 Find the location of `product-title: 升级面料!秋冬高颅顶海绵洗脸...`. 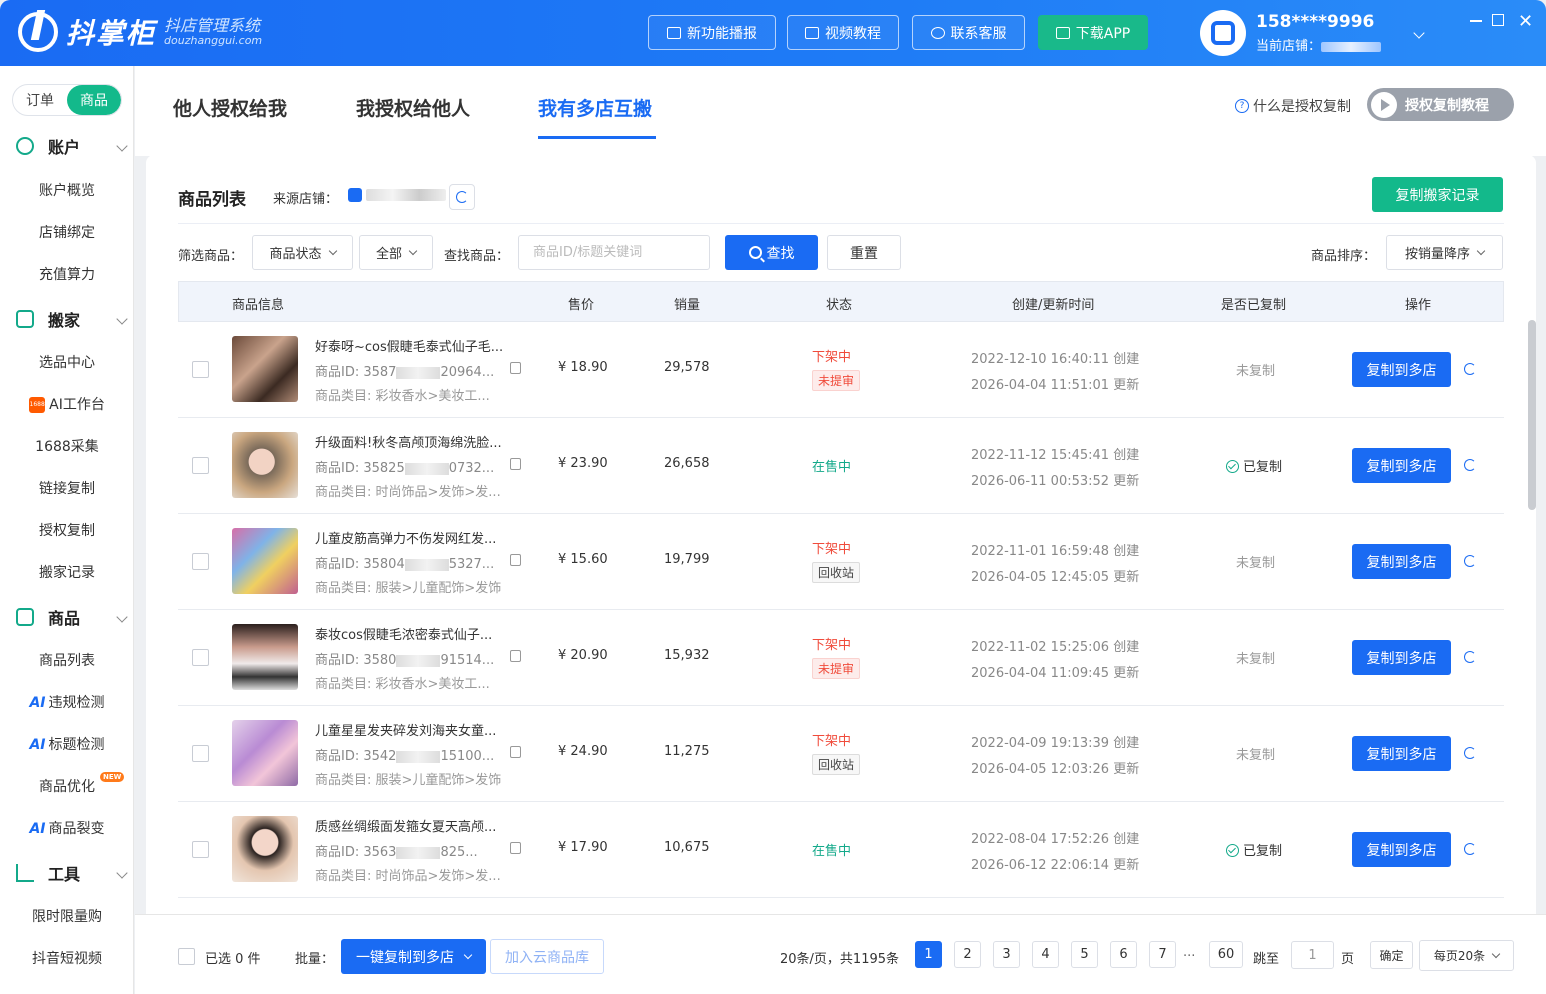

product-title: 升级面料!秋冬高颅顶海绵洗脸... is located at coordinates (420, 441).